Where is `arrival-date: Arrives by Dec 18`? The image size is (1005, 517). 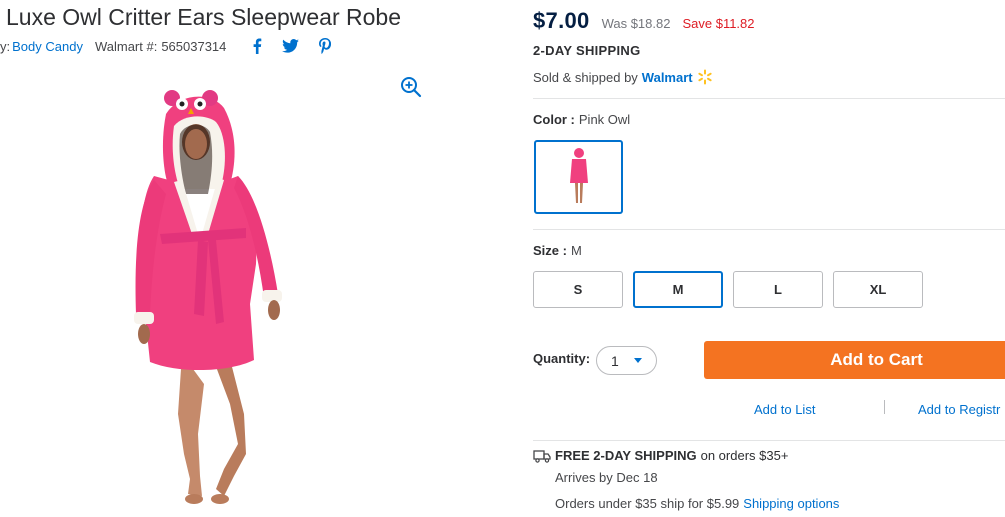 arrival-date: Arrives by Dec 18 is located at coordinates (606, 477).